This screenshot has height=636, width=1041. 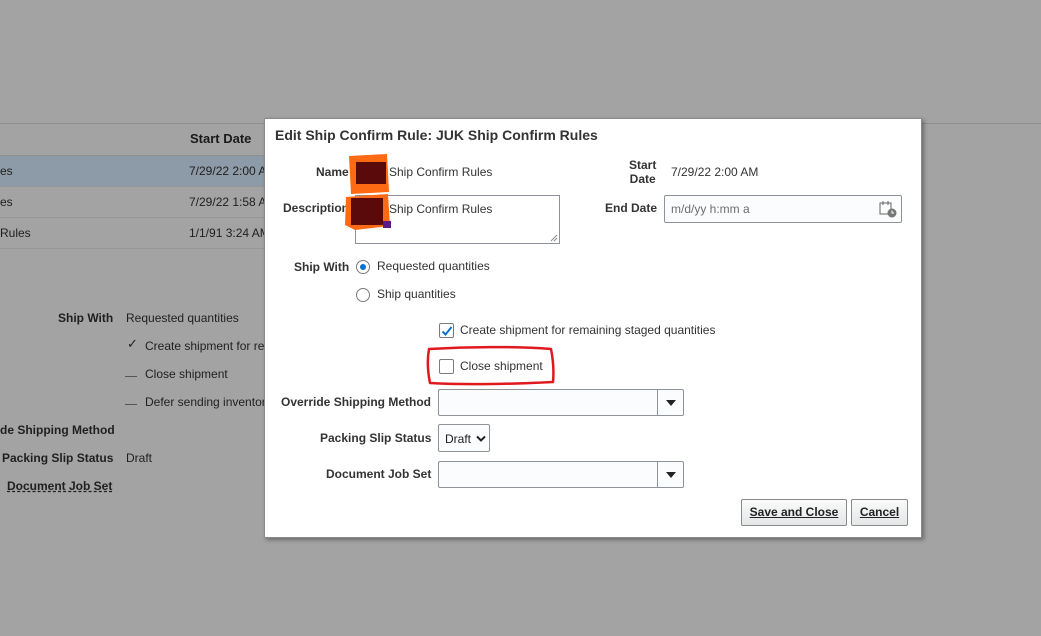 I want to click on radio-requested-quantities, so click(x=363, y=267).